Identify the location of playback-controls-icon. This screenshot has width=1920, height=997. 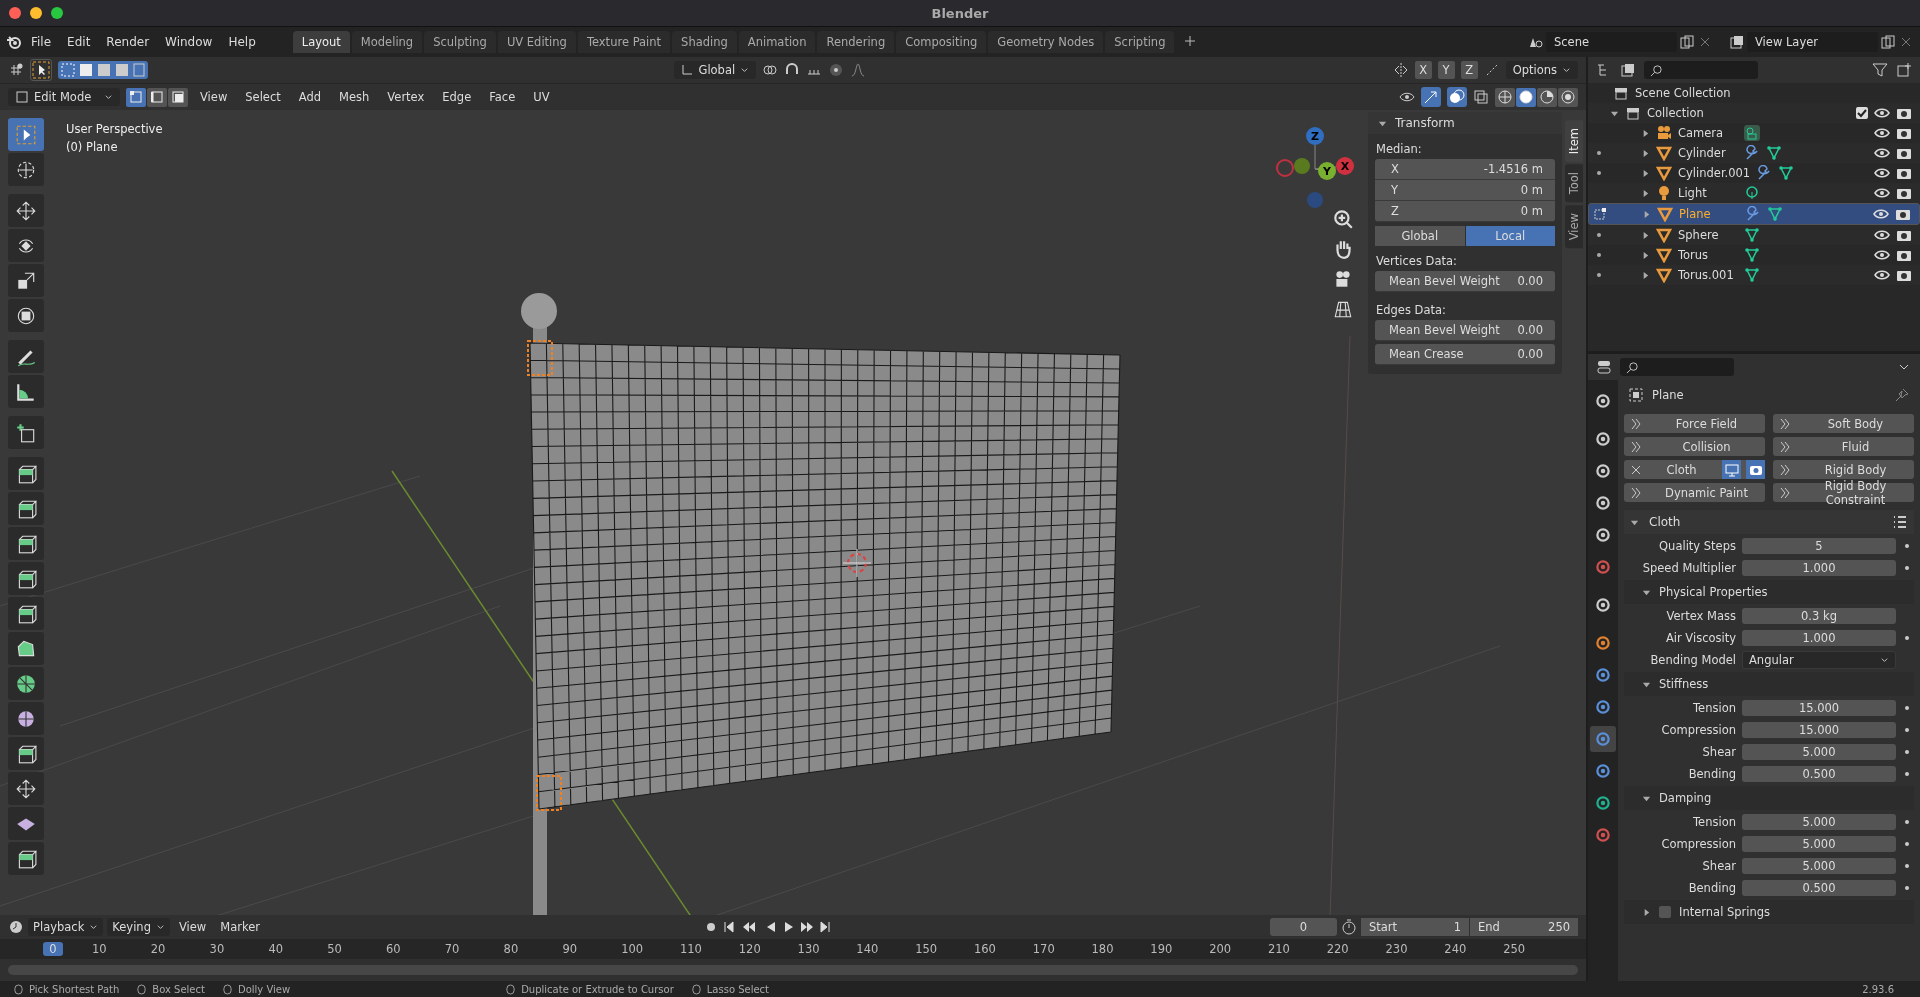
(777, 927).